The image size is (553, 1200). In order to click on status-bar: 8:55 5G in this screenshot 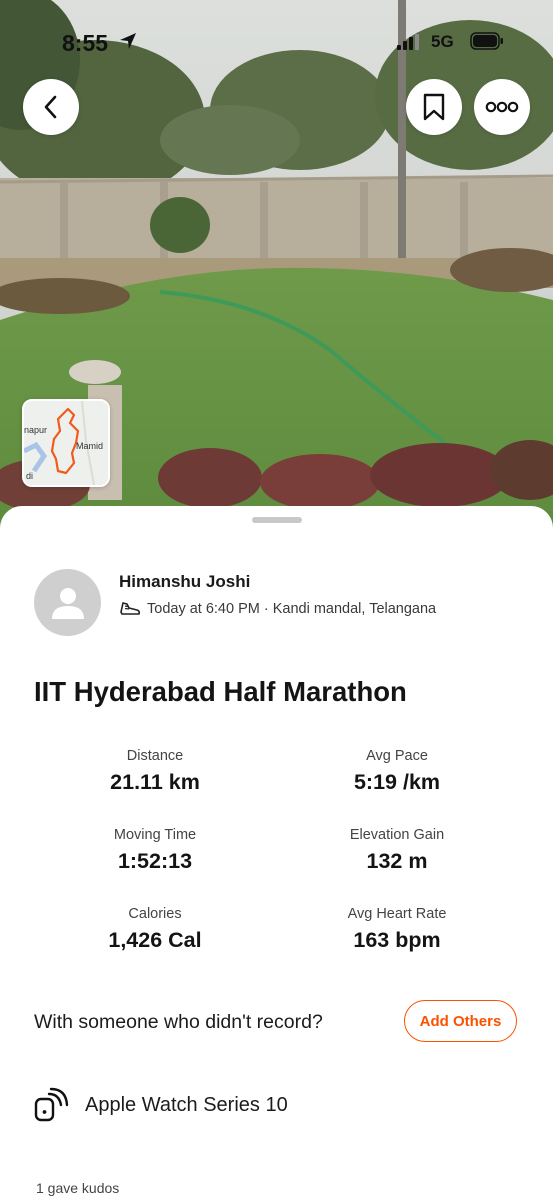, I will do `click(276, 42)`.